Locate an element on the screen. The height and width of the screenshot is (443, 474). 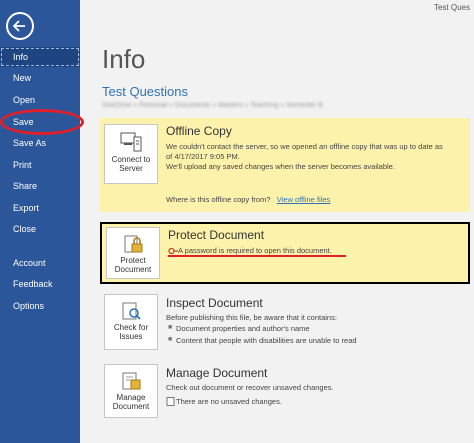
sidebar-item-close: Close is located at coordinates (40, 229).